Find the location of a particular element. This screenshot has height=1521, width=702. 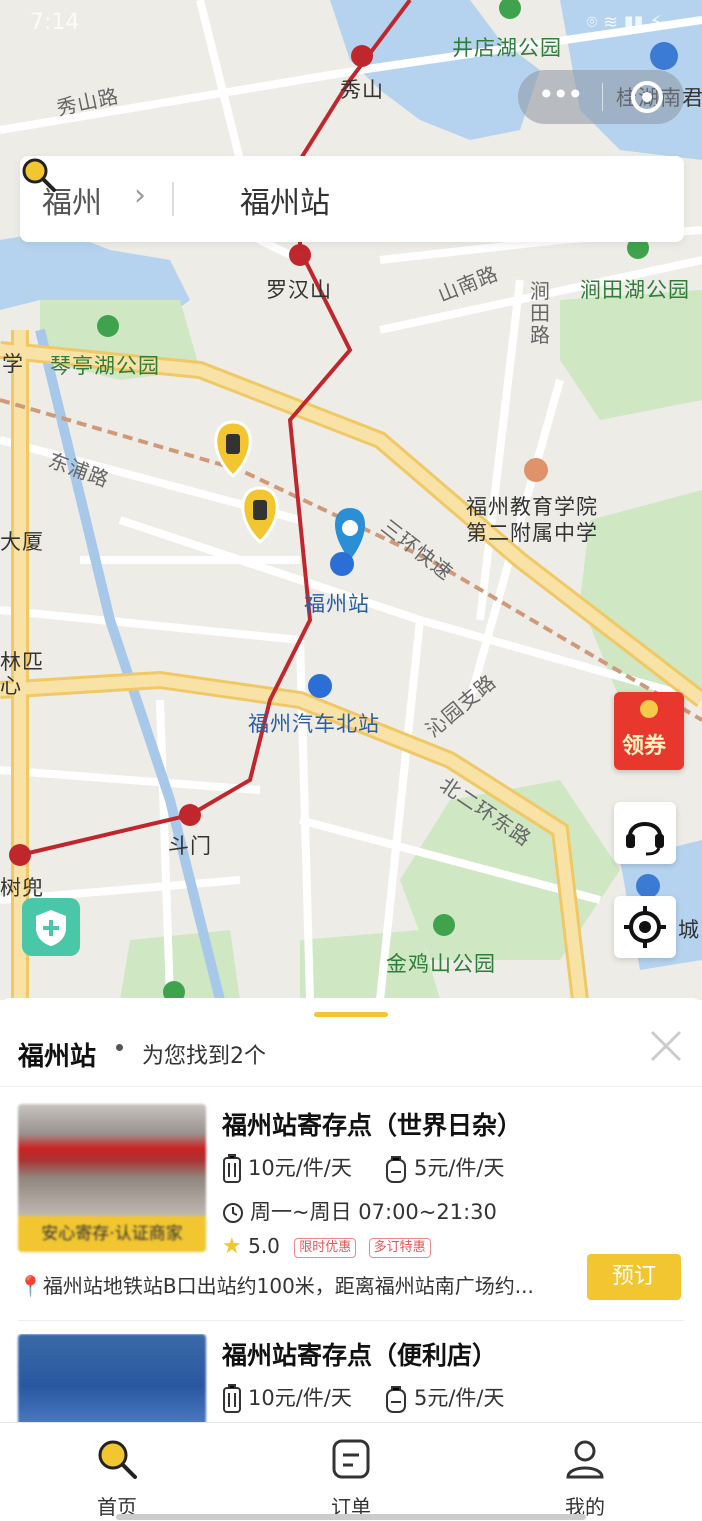

map-label-fuzhou-station: 福州站 is located at coordinates (337, 604).